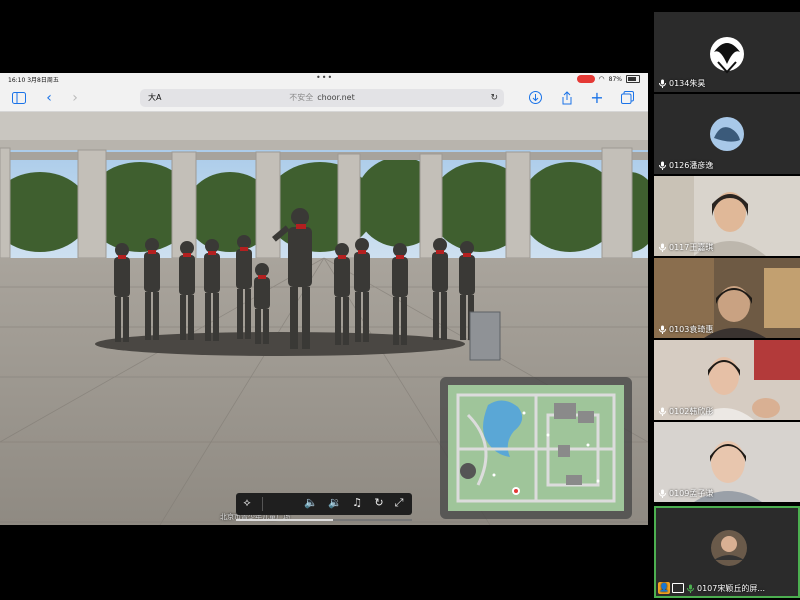 This screenshot has width=800, height=600. Describe the element at coordinates (311, 503) in the screenshot. I see `narration-icon: 🔈` at that location.